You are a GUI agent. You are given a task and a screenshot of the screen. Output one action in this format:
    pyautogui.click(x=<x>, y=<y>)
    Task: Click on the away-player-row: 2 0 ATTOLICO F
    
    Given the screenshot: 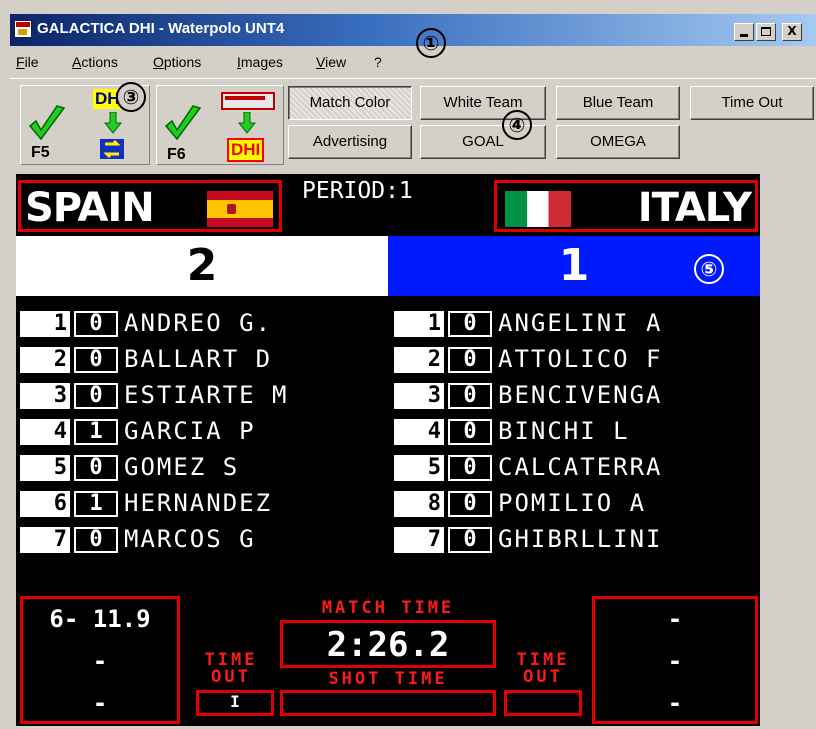 What is the action you would take?
    pyautogui.click(x=570, y=358)
    